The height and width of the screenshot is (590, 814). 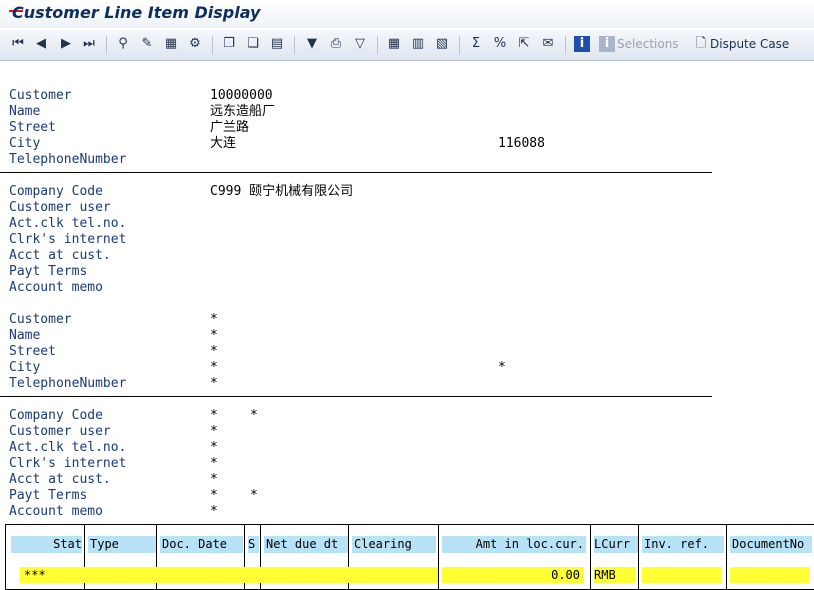 I want to click on total-document-number-cell, so click(x=770, y=575).